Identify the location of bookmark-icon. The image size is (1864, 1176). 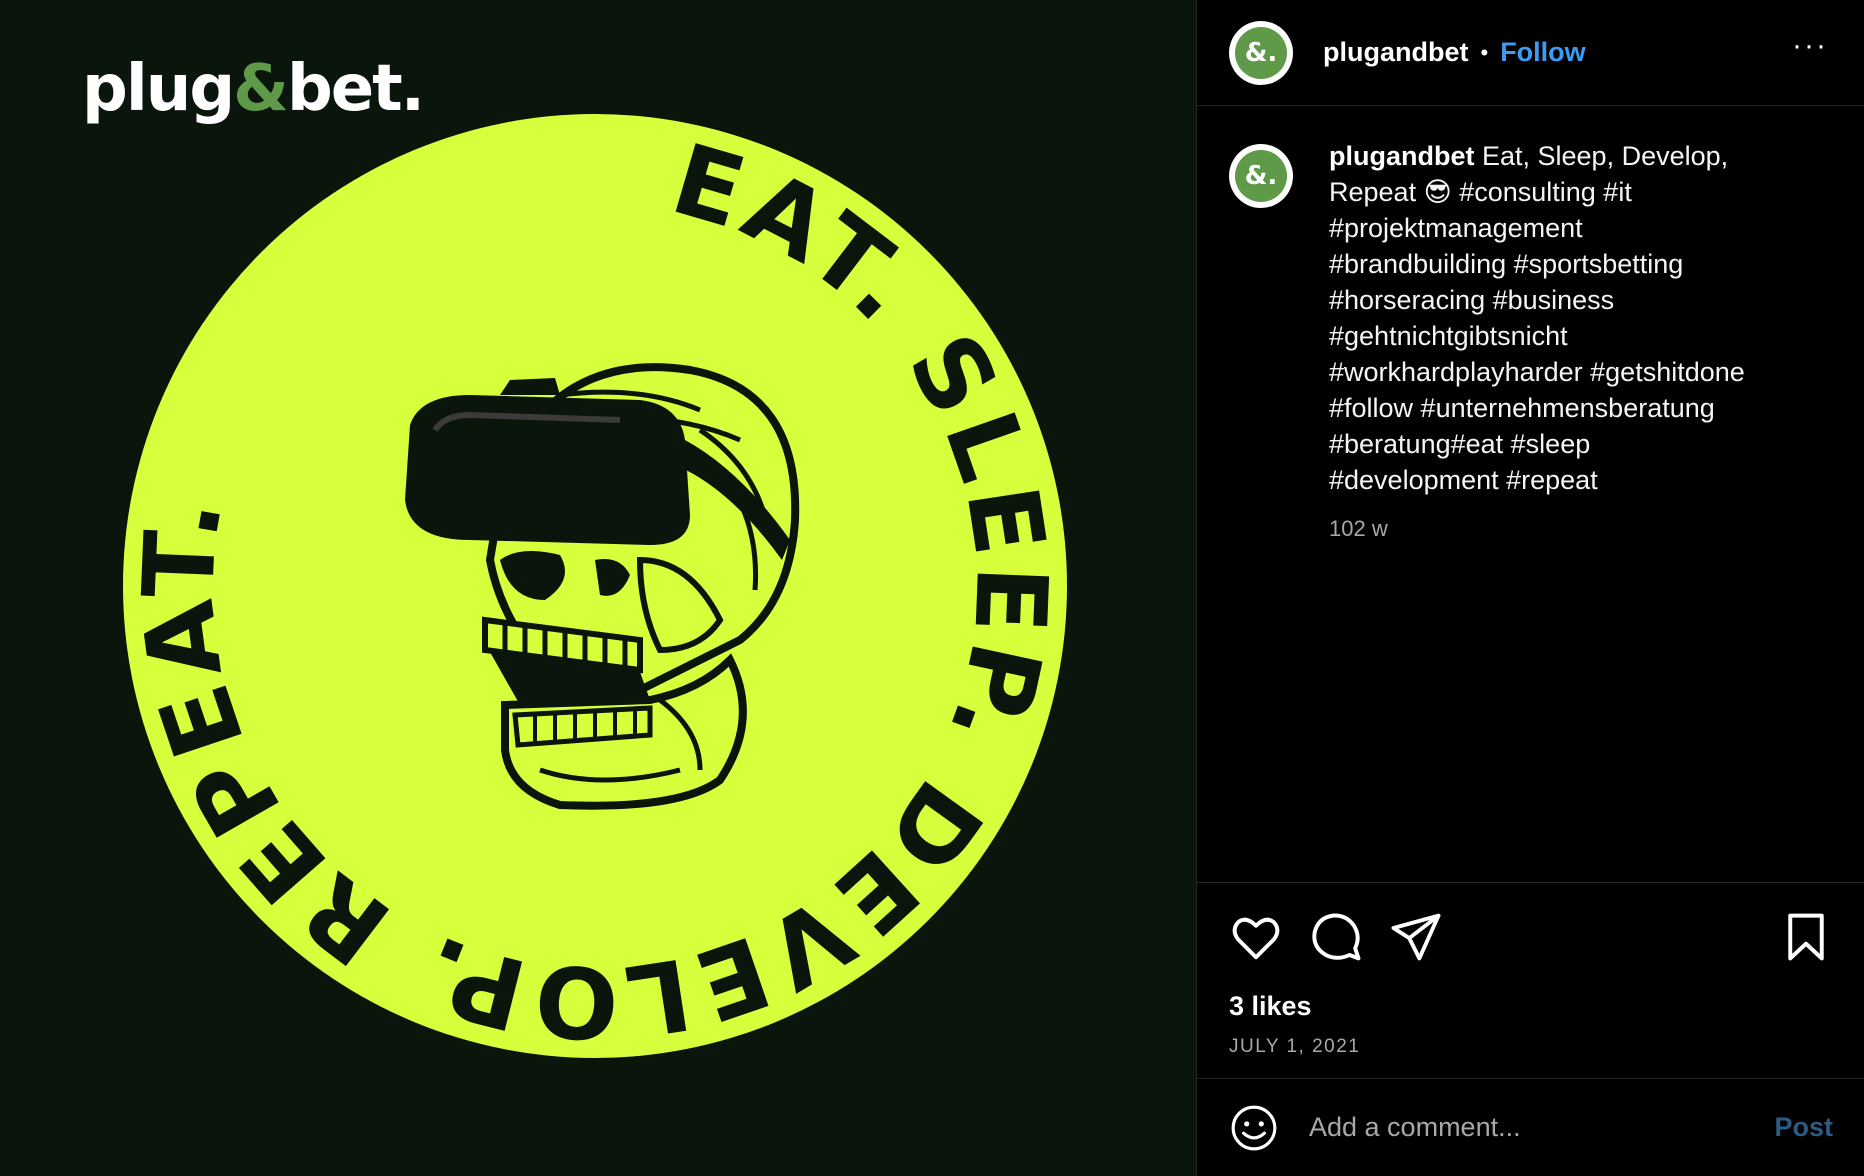
(1806, 937).